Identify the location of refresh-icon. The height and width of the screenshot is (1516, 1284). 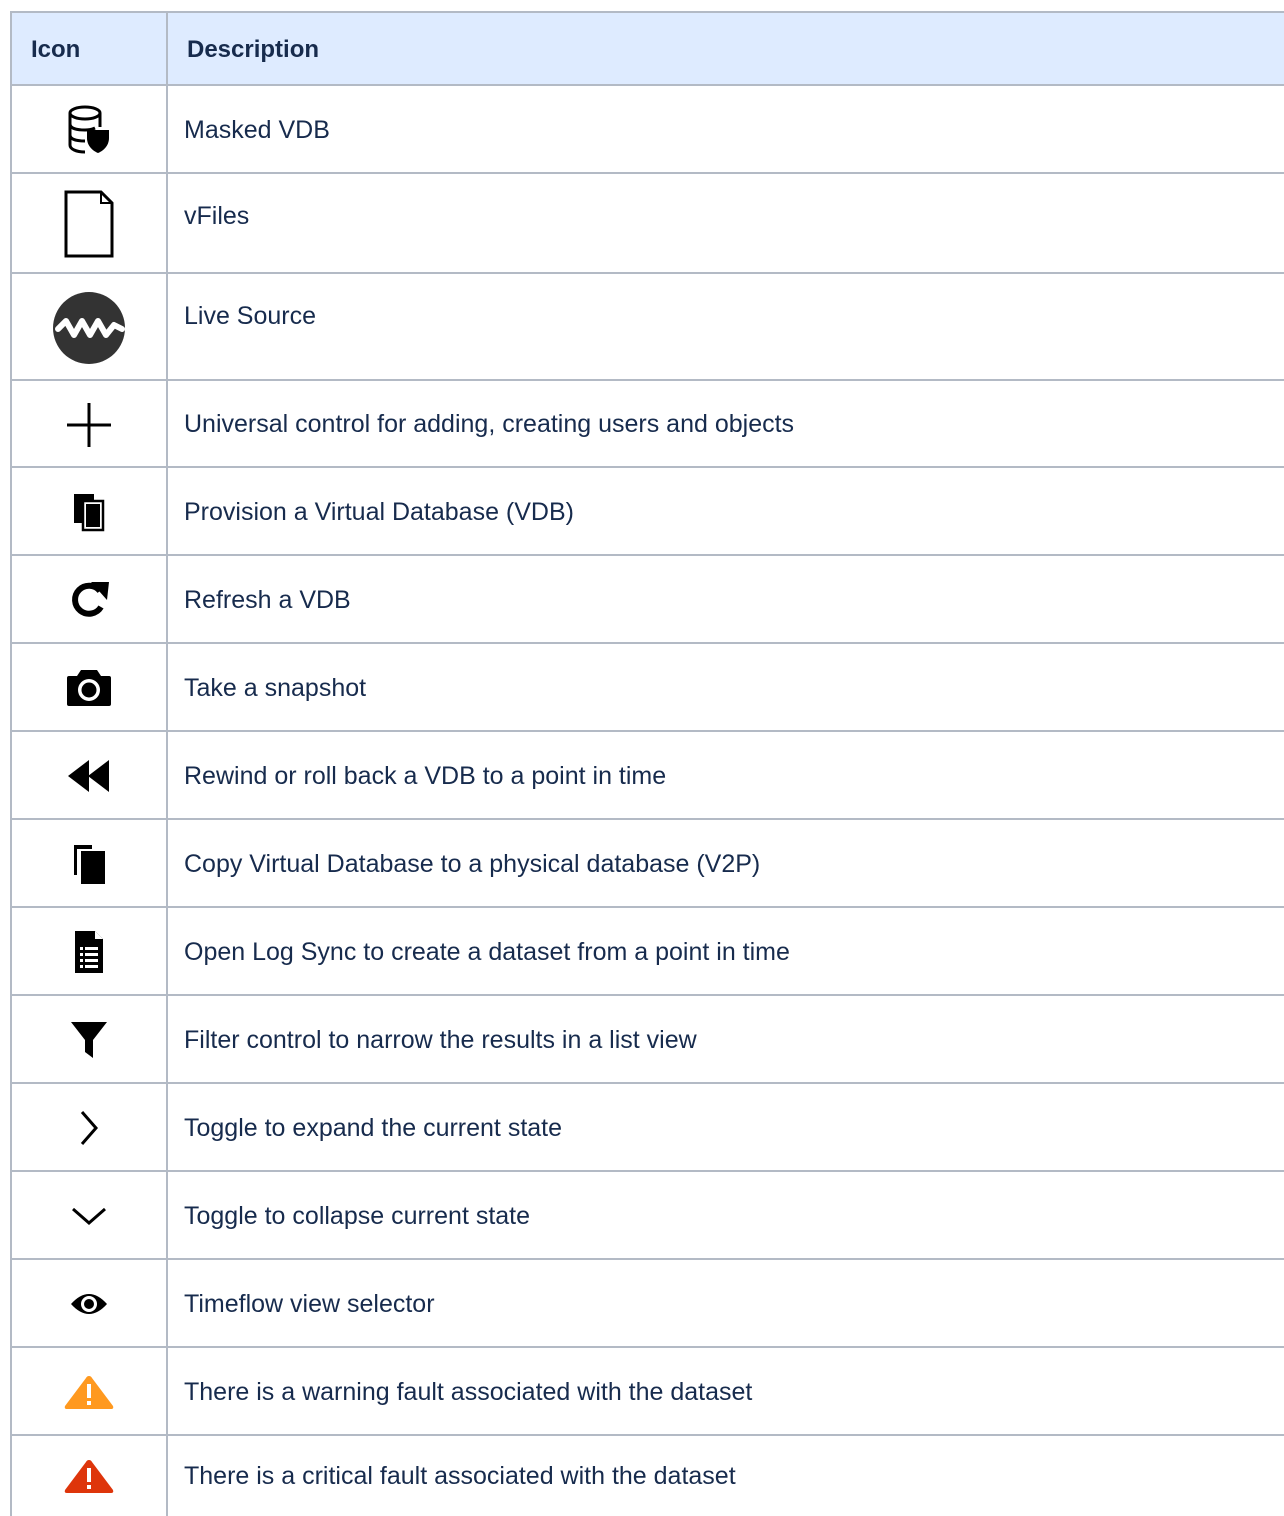
(90, 599).